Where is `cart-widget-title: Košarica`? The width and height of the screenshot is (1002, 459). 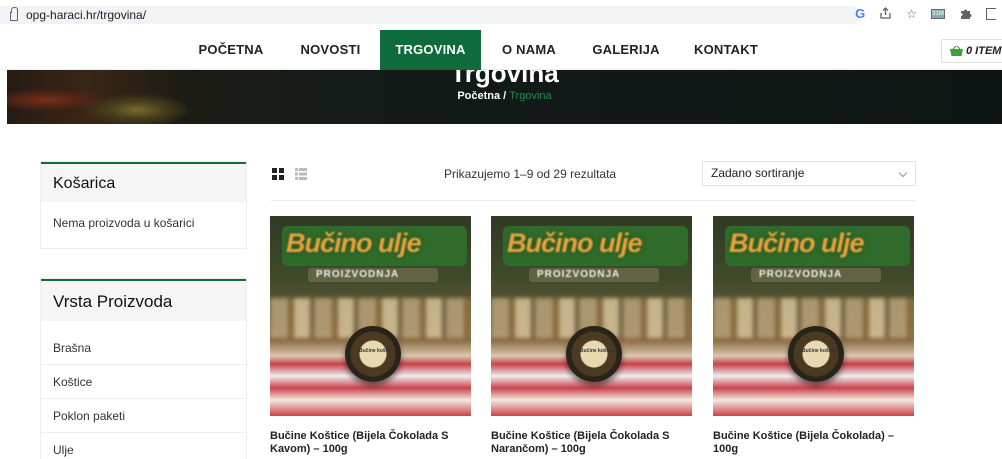 cart-widget-title: Košarica is located at coordinates (143, 182).